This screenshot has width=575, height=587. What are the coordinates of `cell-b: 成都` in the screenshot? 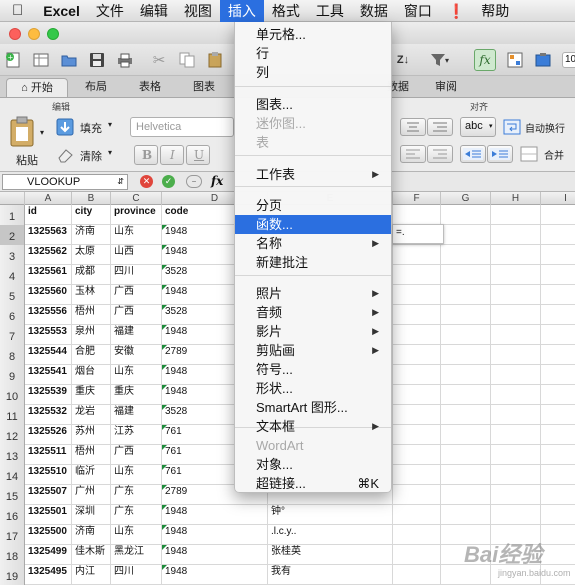 It's located at (91, 275).